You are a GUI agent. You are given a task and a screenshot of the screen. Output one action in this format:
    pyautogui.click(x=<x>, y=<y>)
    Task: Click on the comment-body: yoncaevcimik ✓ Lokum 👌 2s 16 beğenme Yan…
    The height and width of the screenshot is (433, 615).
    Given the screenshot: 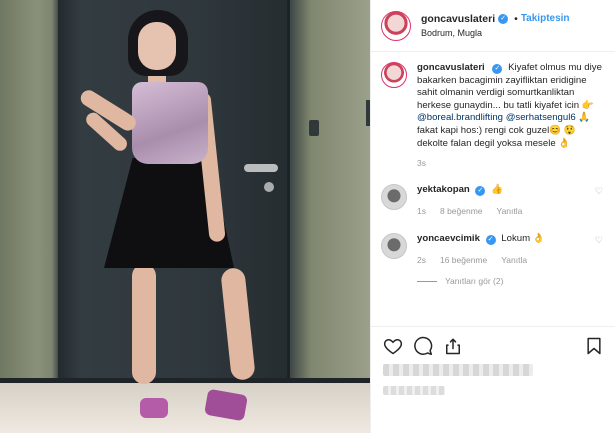 What is the action you would take?
    pyautogui.click(x=481, y=249)
    